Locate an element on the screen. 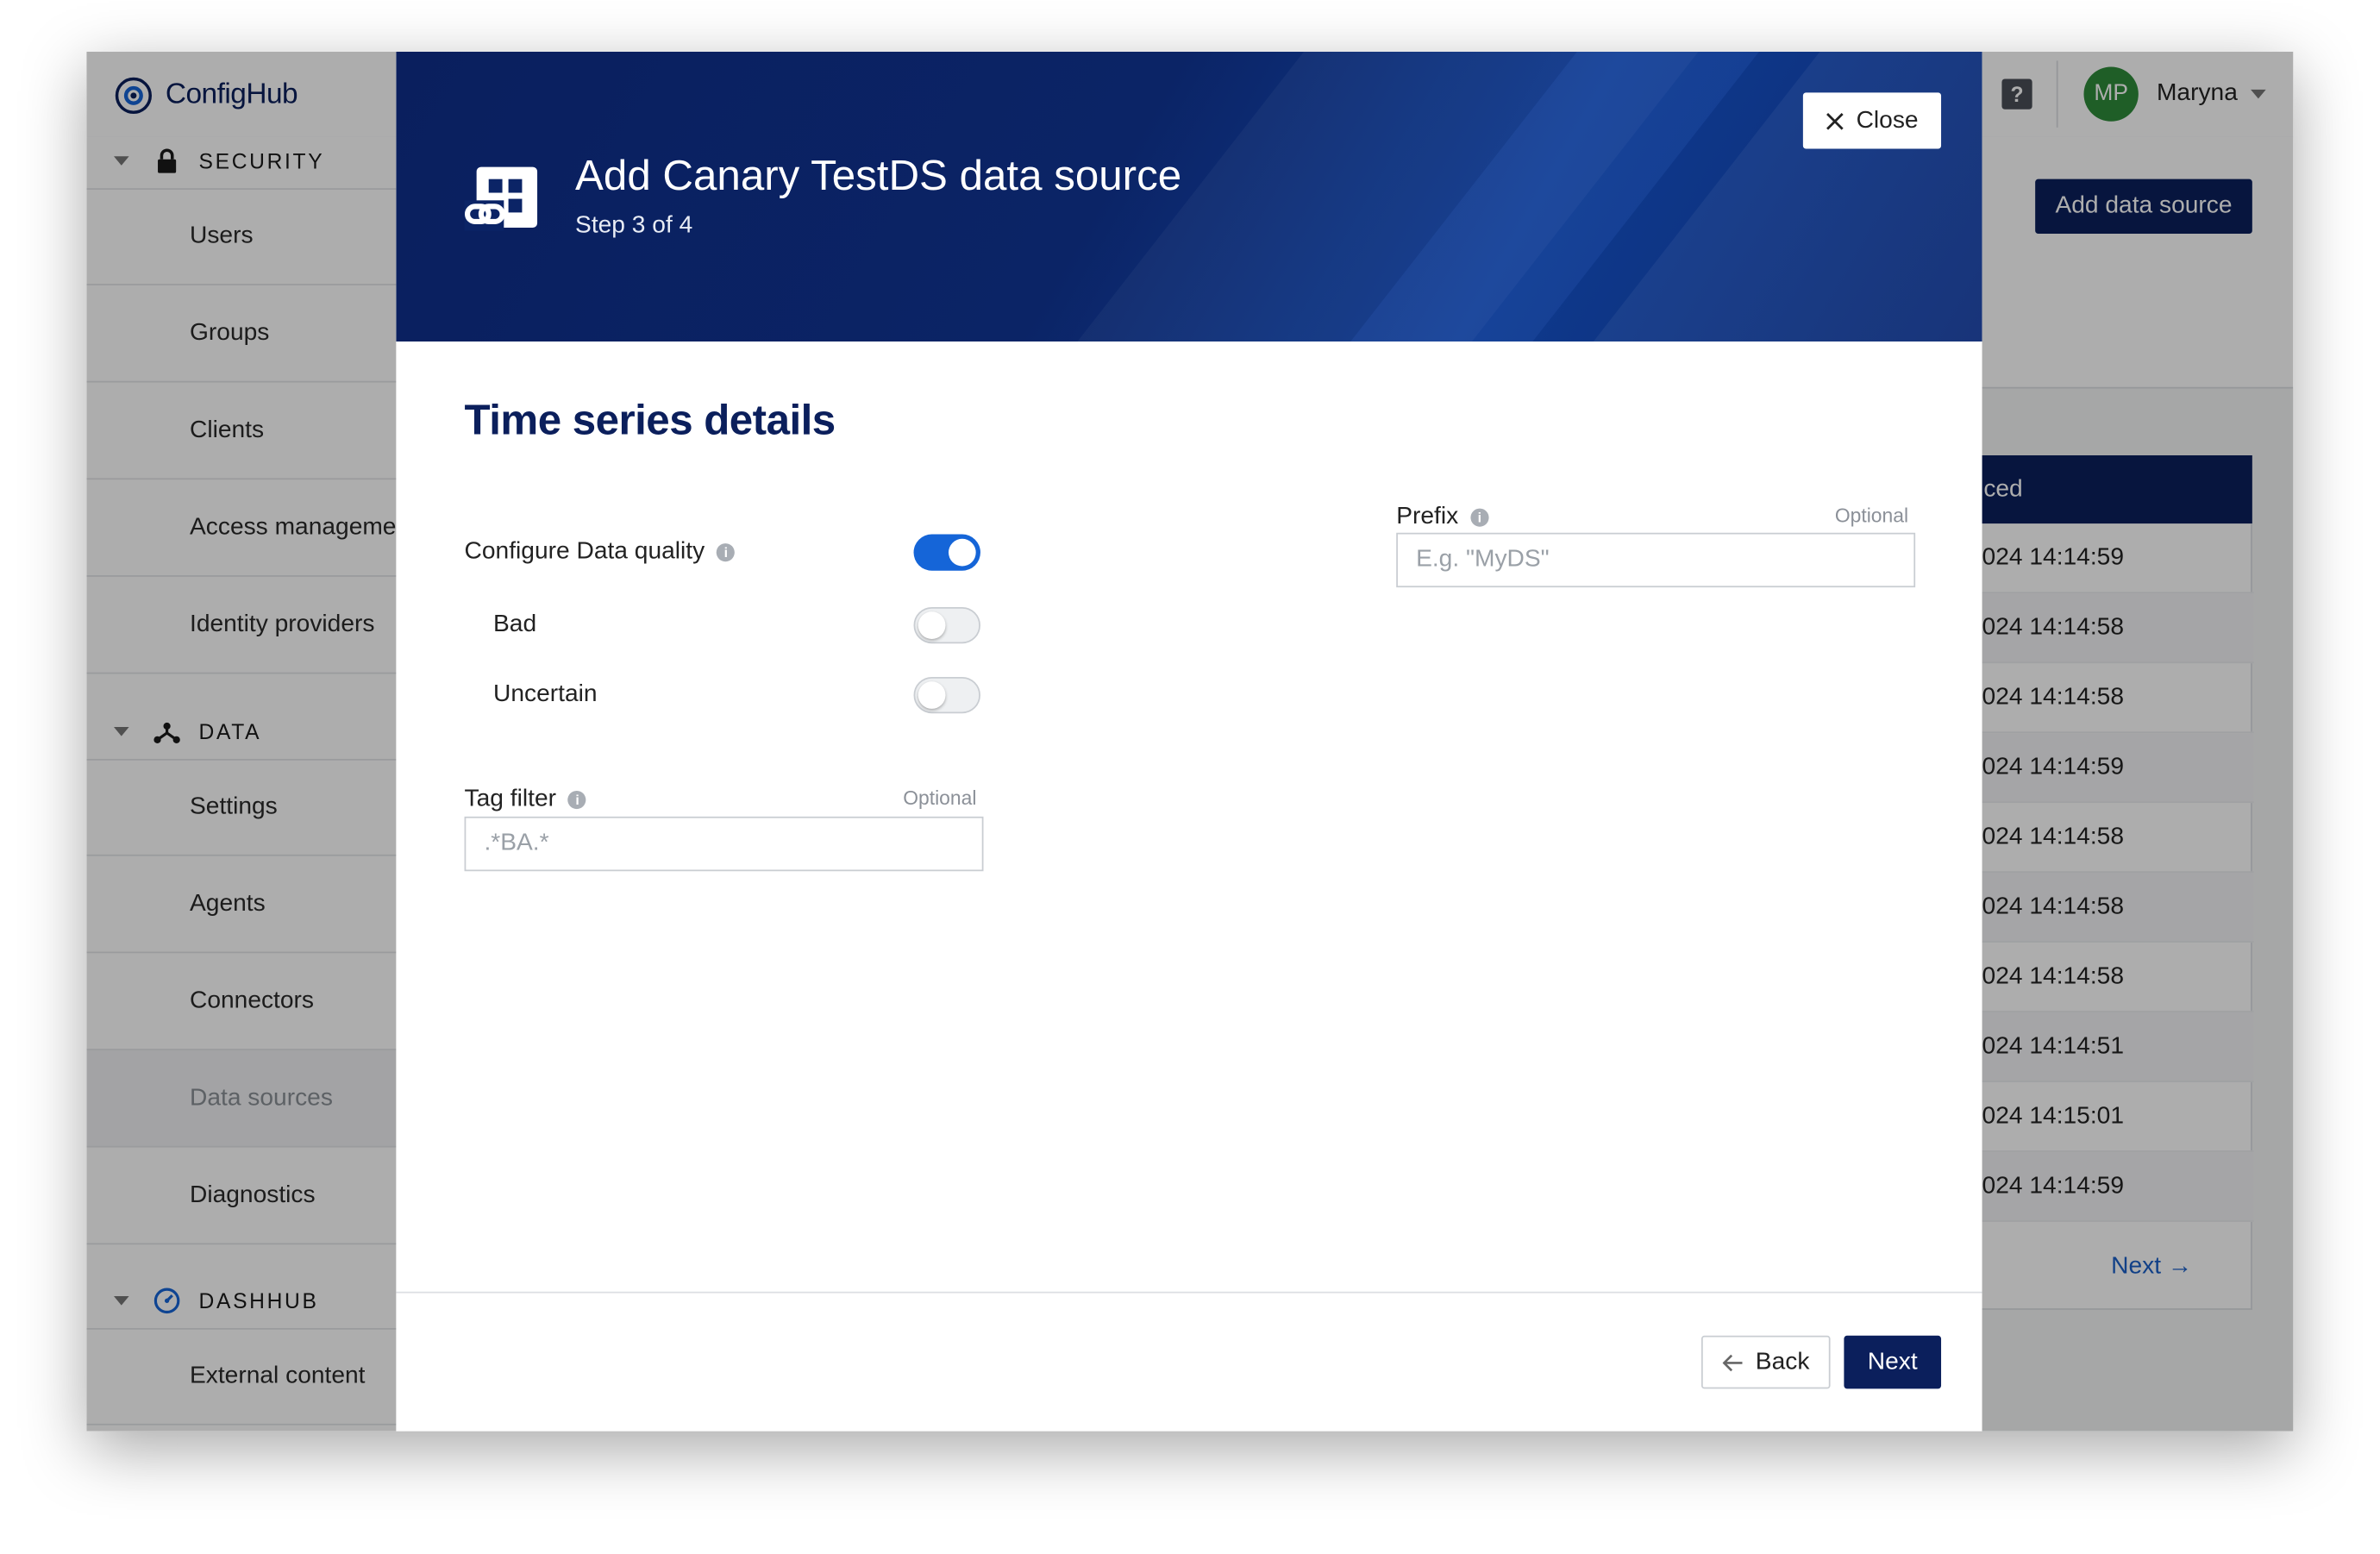 The image size is (2380, 1554). footer-divider is located at coordinates (1189, 1292).